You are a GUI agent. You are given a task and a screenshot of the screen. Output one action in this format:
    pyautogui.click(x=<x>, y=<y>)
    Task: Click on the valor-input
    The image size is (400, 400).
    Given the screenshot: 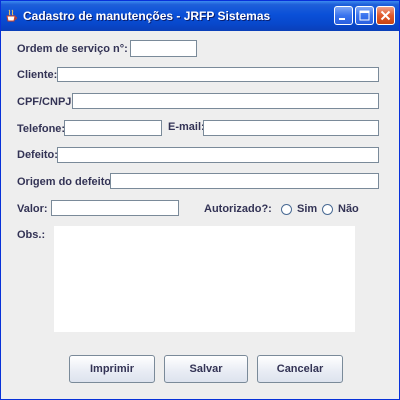 What is the action you would take?
    pyautogui.click(x=115, y=208)
    